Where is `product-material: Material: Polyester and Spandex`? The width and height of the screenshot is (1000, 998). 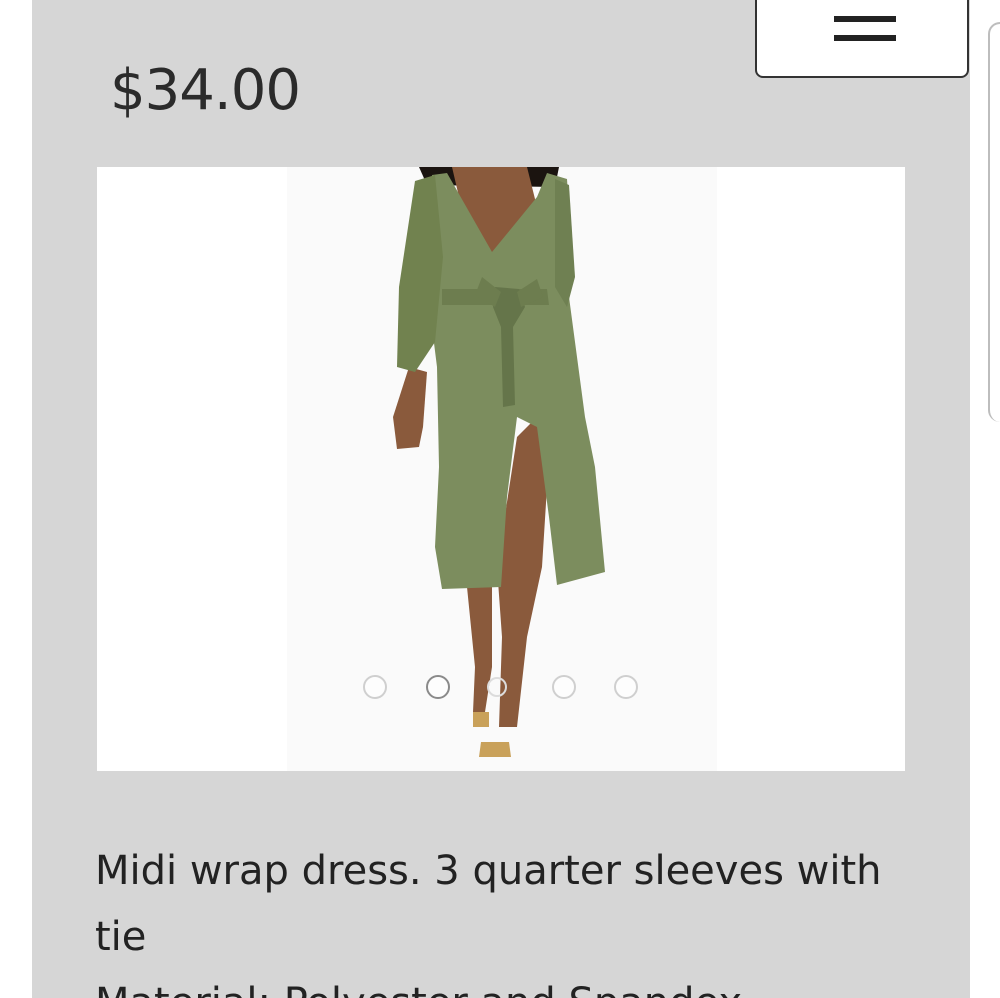
product-material: Material: Polyester and Spandex is located at coordinates (505, 984).